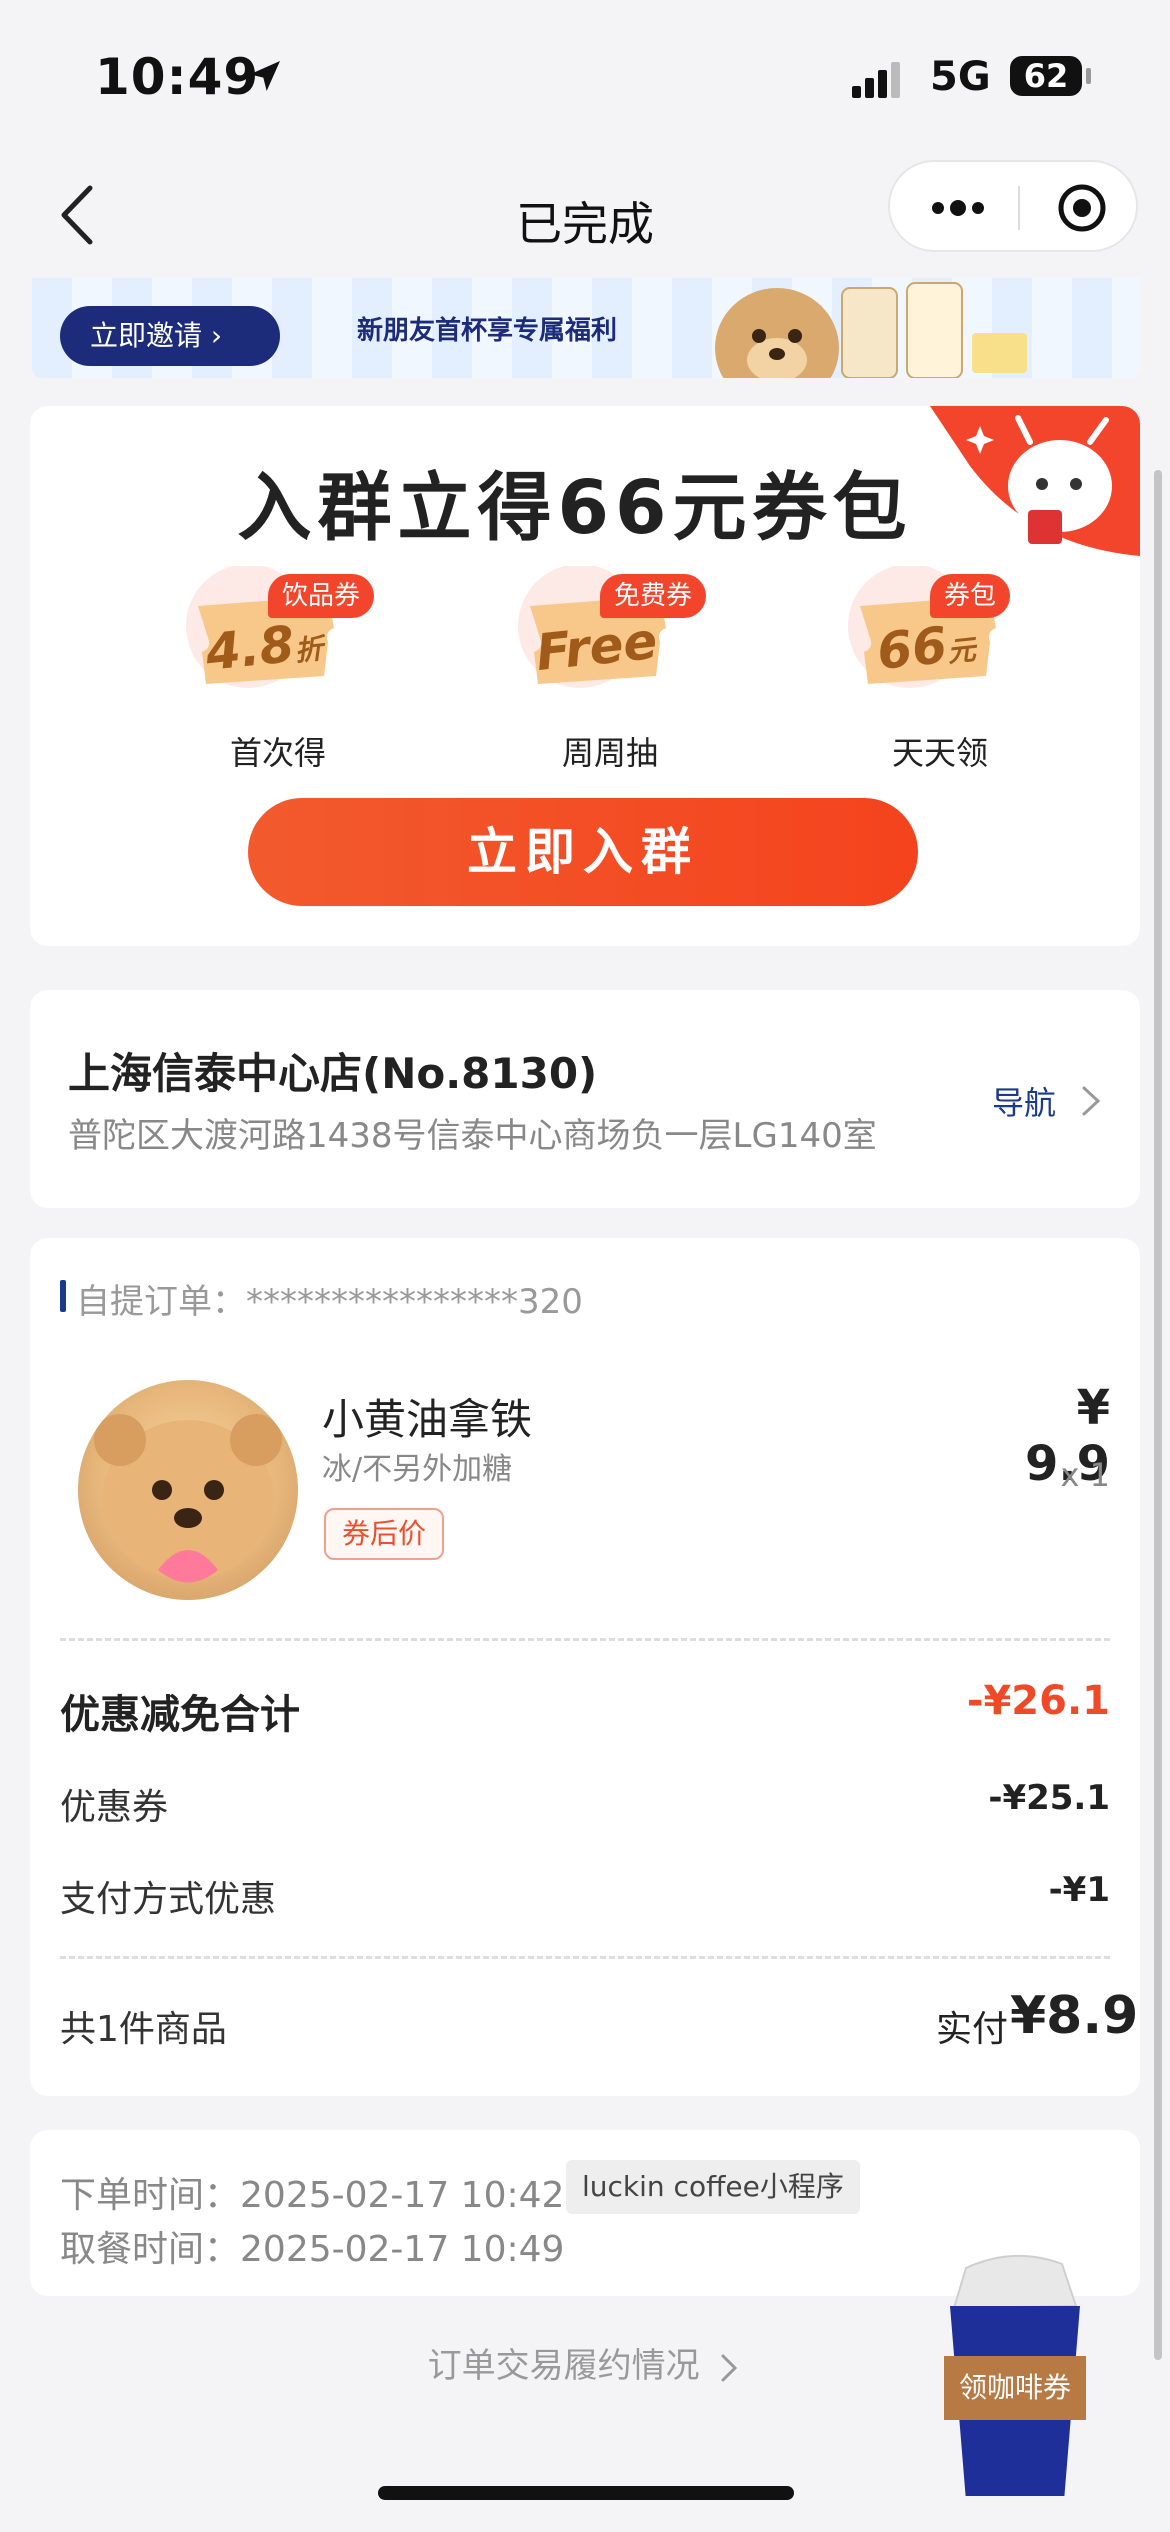  What do you see at coordinates (876, 80) in the screenshot?
I see `signal-icon` at bounding box center [876, 80].